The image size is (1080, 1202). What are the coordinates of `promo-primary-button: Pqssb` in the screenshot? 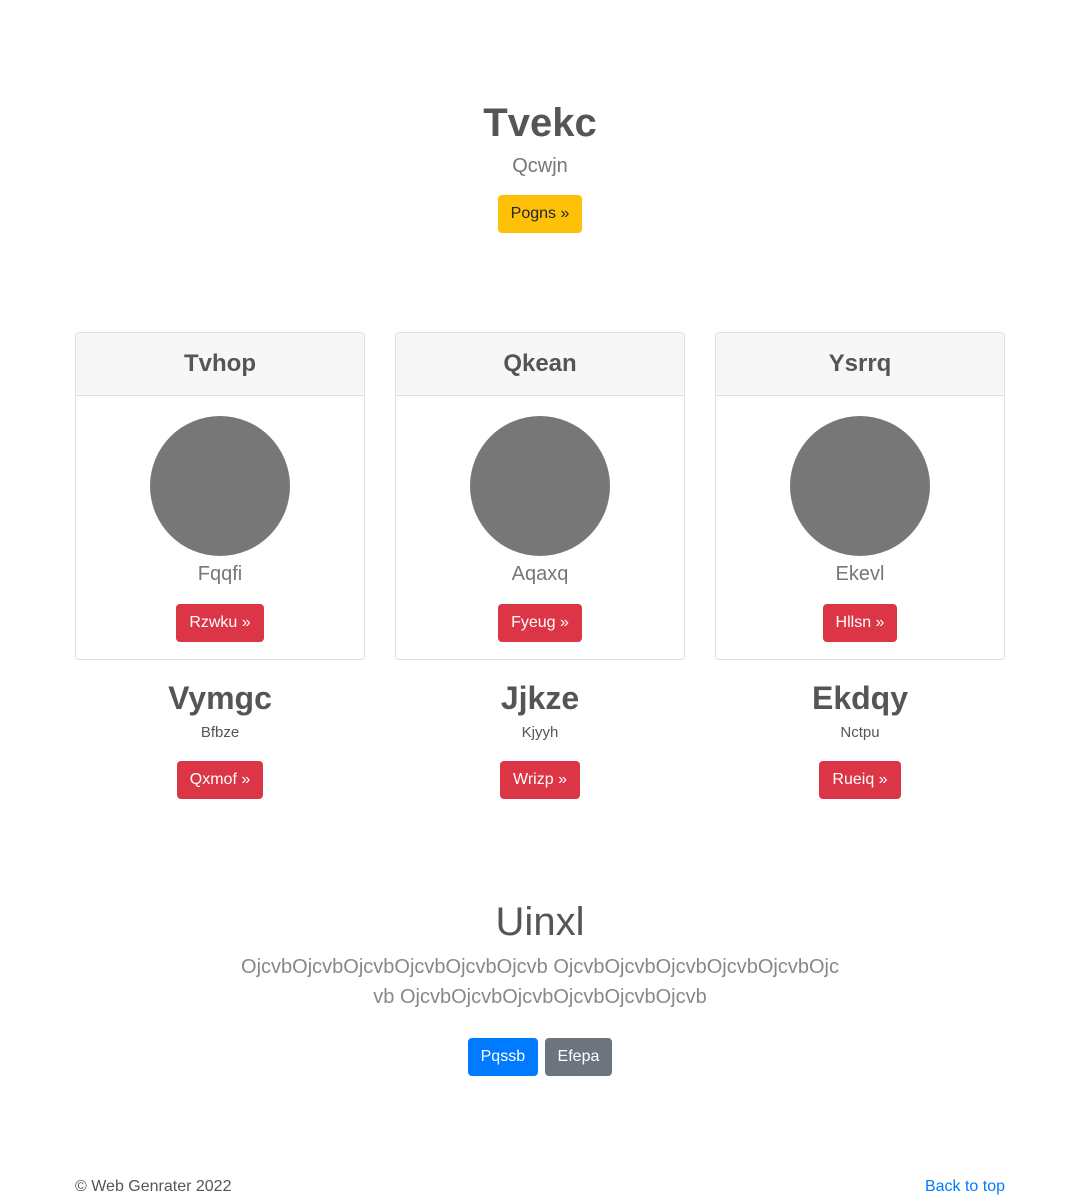 It's located at (503, 1057).